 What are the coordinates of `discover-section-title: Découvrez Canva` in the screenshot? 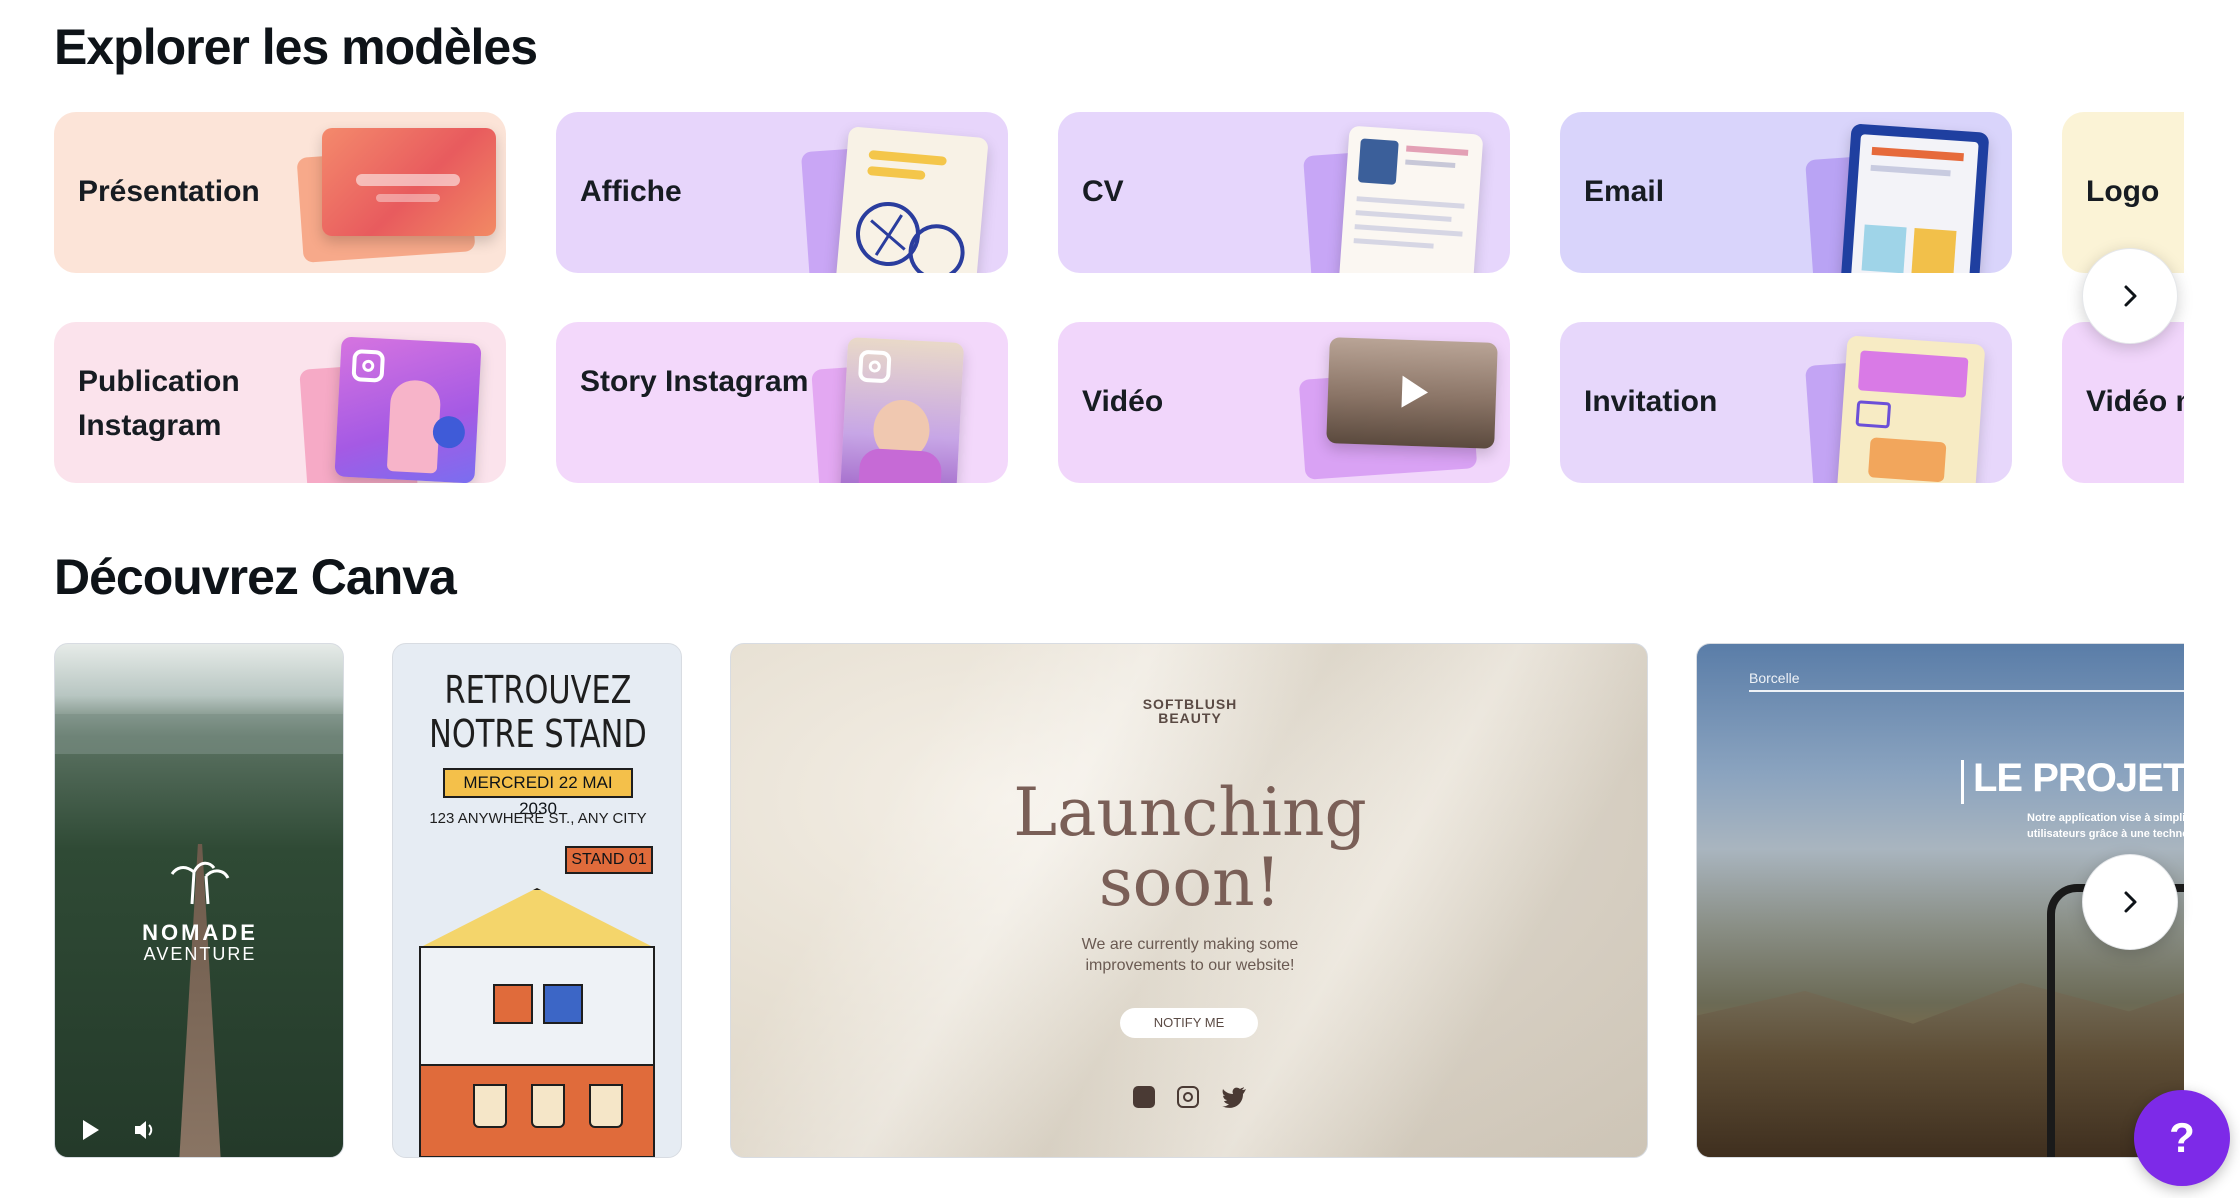 It's located at (255, 577).